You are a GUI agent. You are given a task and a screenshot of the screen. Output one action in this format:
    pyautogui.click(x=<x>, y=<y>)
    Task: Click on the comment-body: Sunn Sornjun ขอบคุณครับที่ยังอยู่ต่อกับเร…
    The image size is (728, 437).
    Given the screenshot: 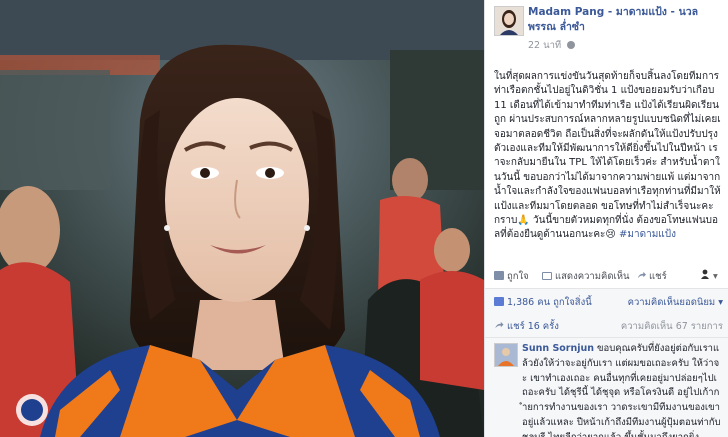 What is the action you would take?
    pyautogui.click(x=622, y=389)
    